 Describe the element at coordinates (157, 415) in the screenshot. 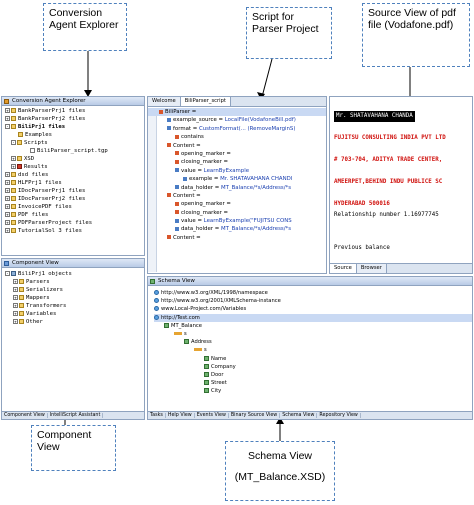

I see `schema-bottom-tab: Tasks` at that location.